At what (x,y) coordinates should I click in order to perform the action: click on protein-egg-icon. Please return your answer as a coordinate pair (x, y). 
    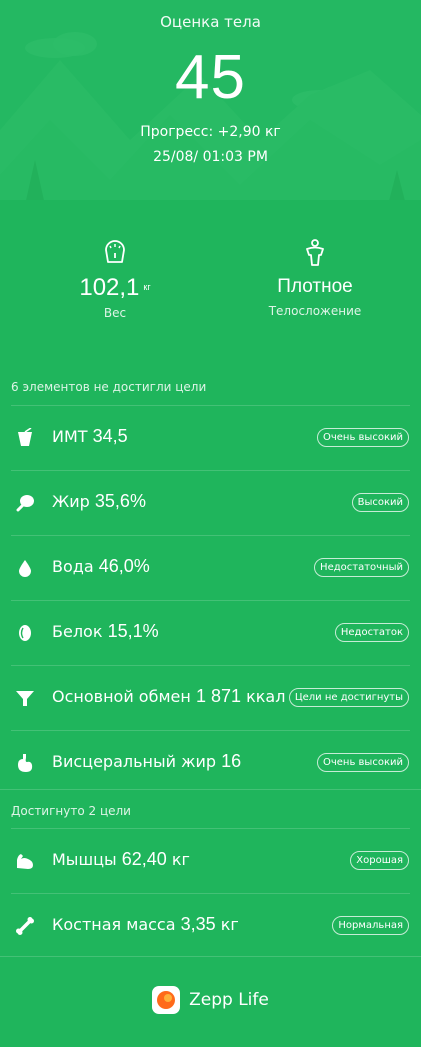
    Looking at the image, I should click on (25, 633).